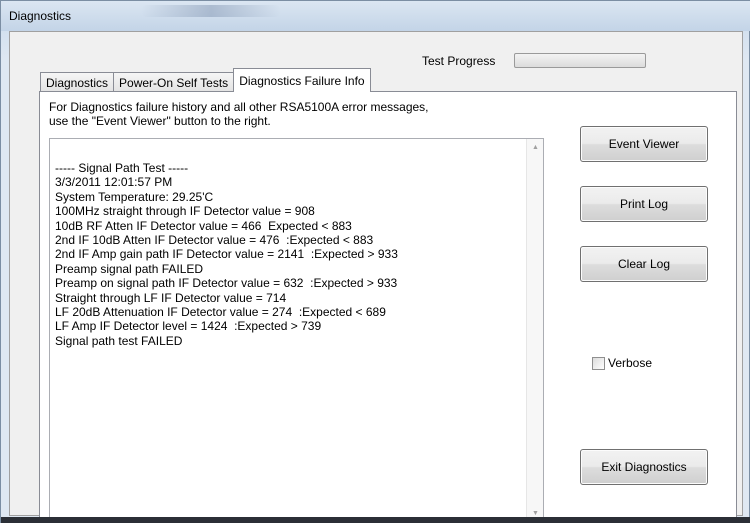  Describe the element at coordinates (174, 82) in the screenshot. I see `tab-power-on-self-tests: Power-On Self Tests` at that location.